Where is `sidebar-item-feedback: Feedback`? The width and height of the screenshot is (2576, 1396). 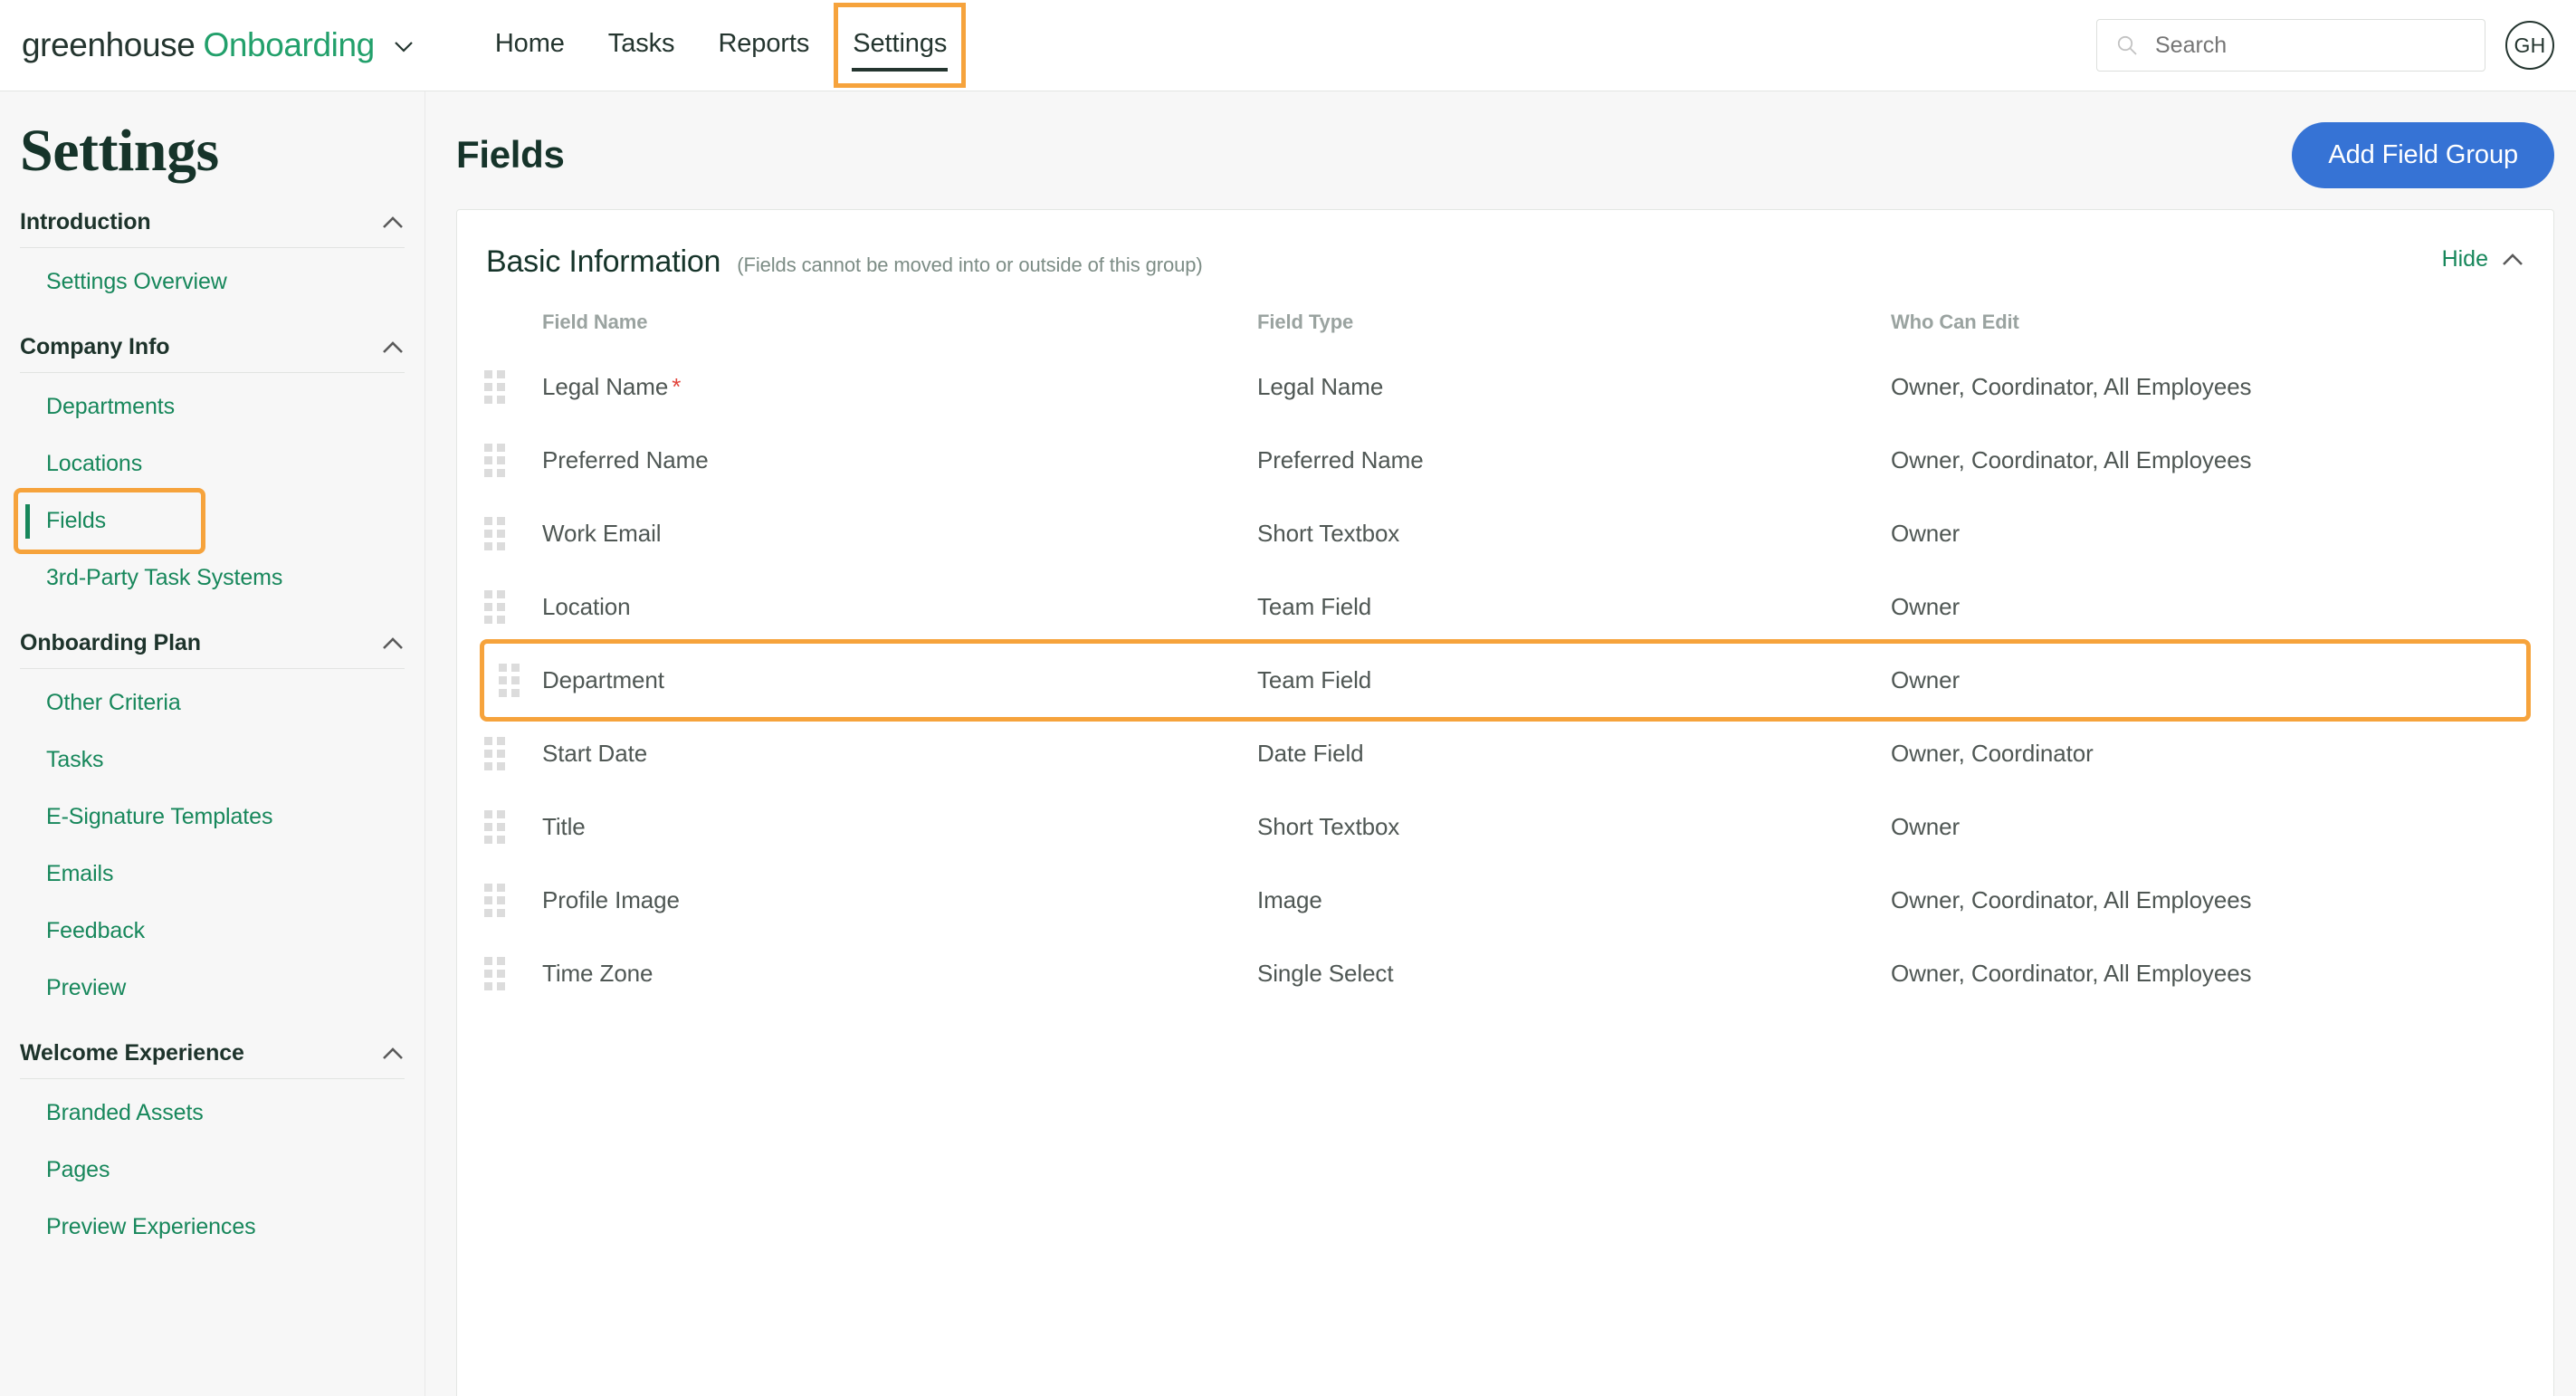 sidebar-item-feedback: Feedback is located at coordinates (213, 931).